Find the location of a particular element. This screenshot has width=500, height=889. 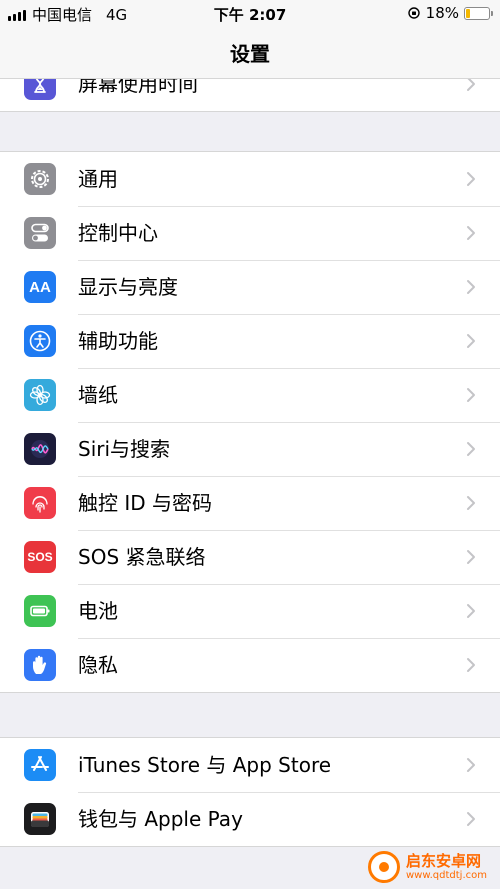

toggle-icon is located at coordinates (40, 233).